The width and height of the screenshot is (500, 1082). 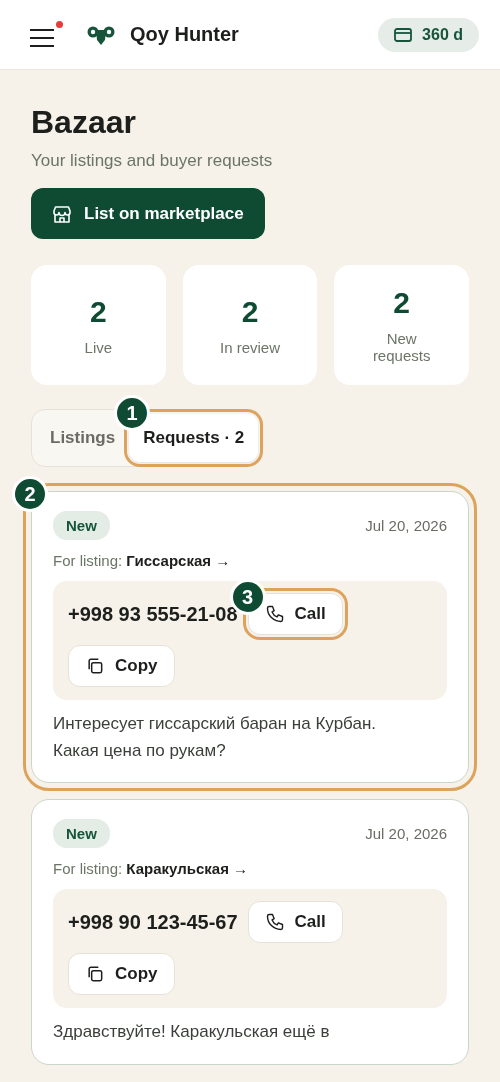 What do you see at coordinates (30, 494) in the screenshot?
I see `callout-marker: 2` at bounding box center [30, 494].